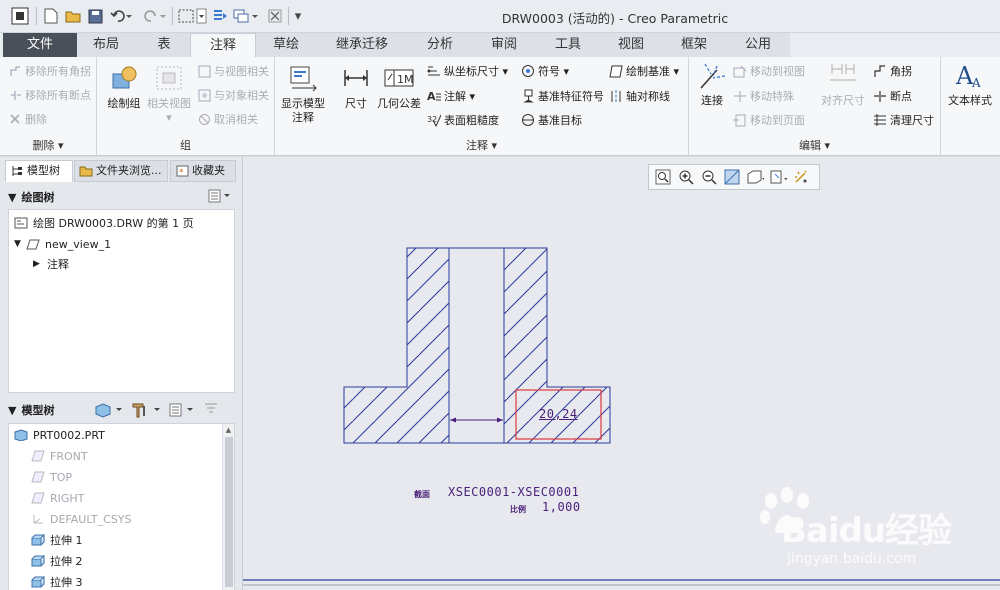 The width and height of the screenshot is (1000, 590). What do you see at coordinates (164, 45) in the screenshot?
I see `tab-table: 表` at bounding box center [164, 45].